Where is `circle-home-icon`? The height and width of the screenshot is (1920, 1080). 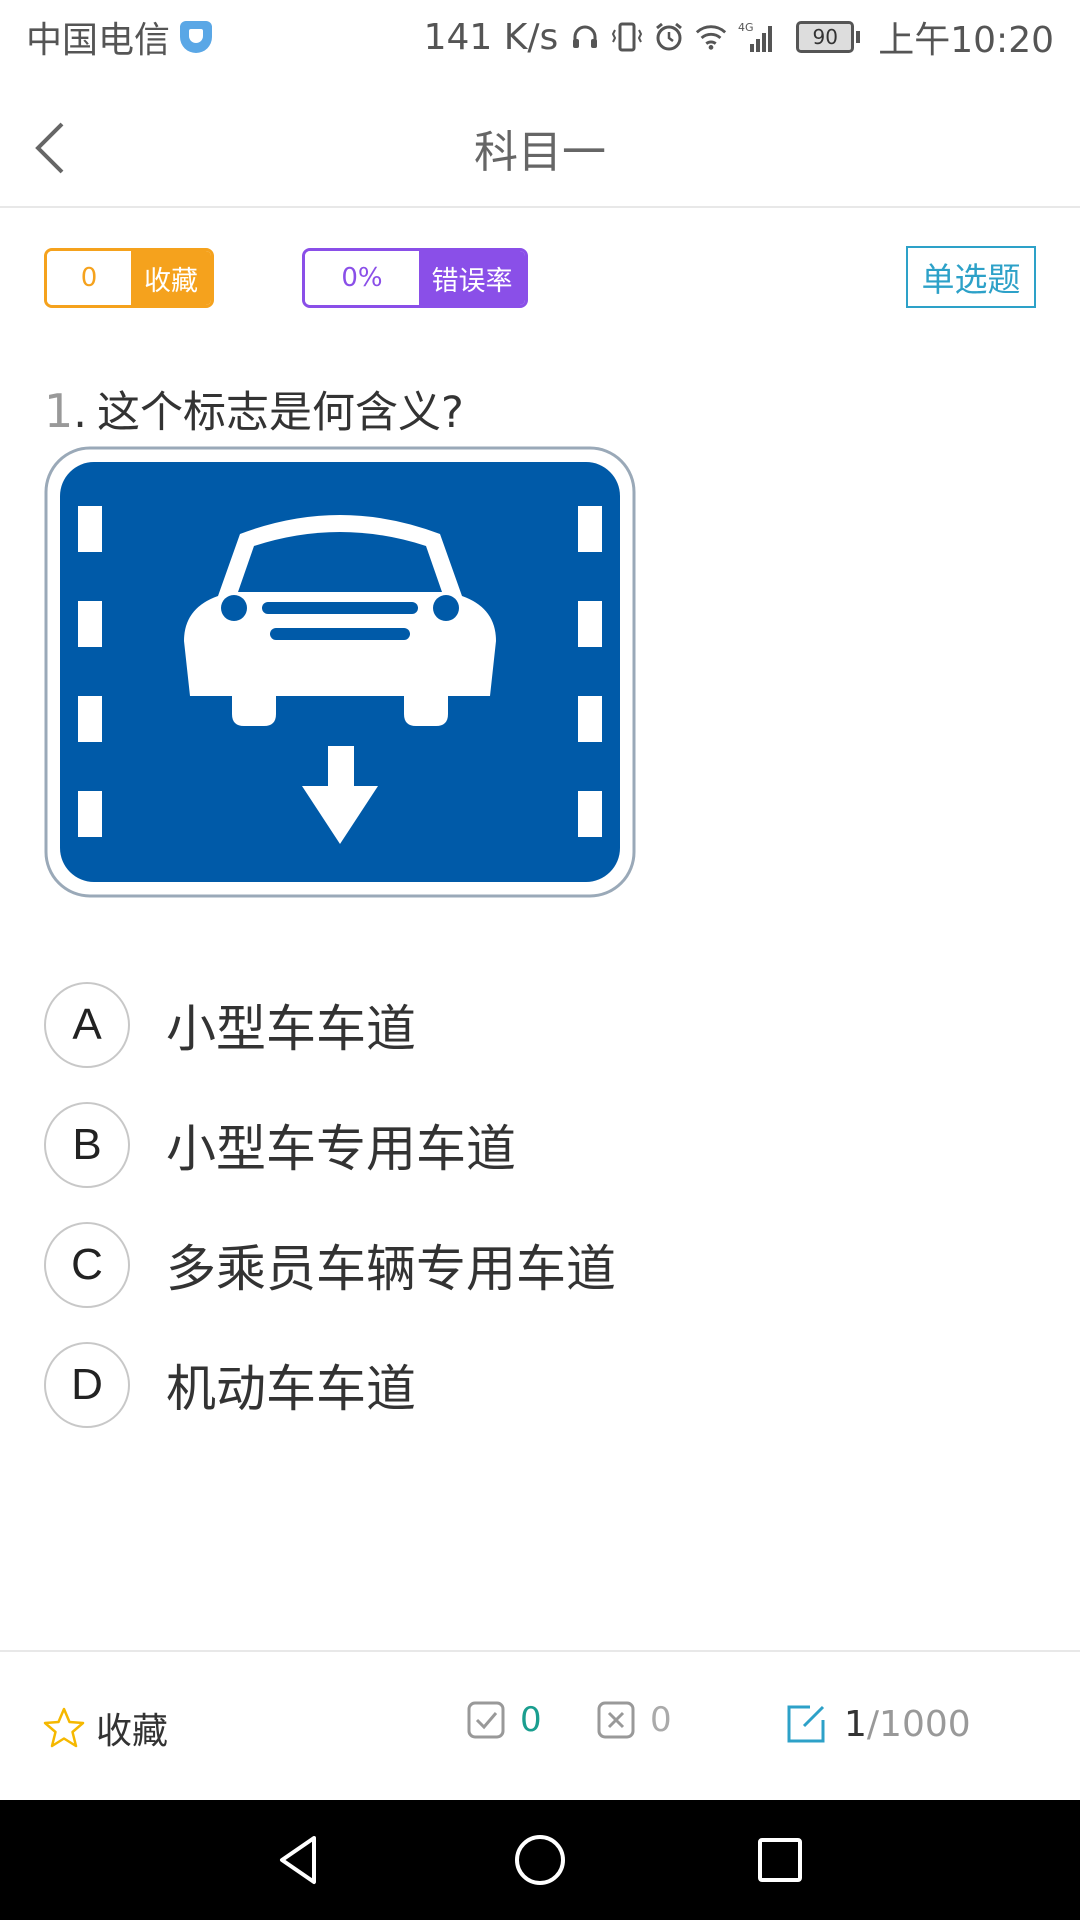
circle-home-icon is located at coordinates (540, 1860).